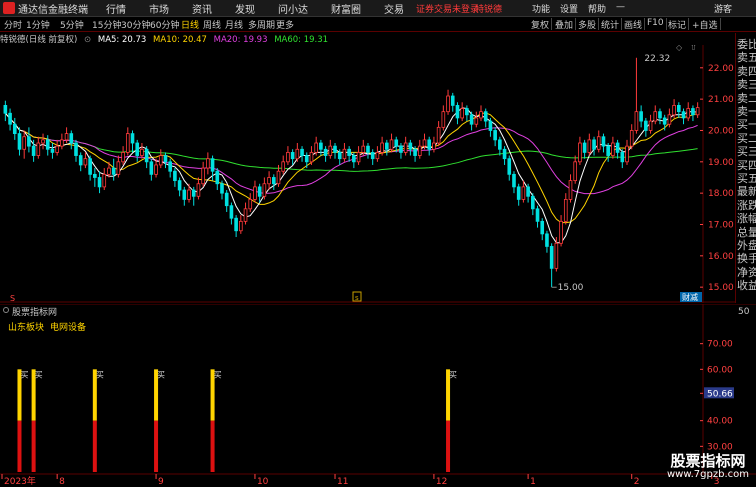 The width and height of the screenshot is (756, 487). I want to click on guest-label: 游客, so click(723, 8).